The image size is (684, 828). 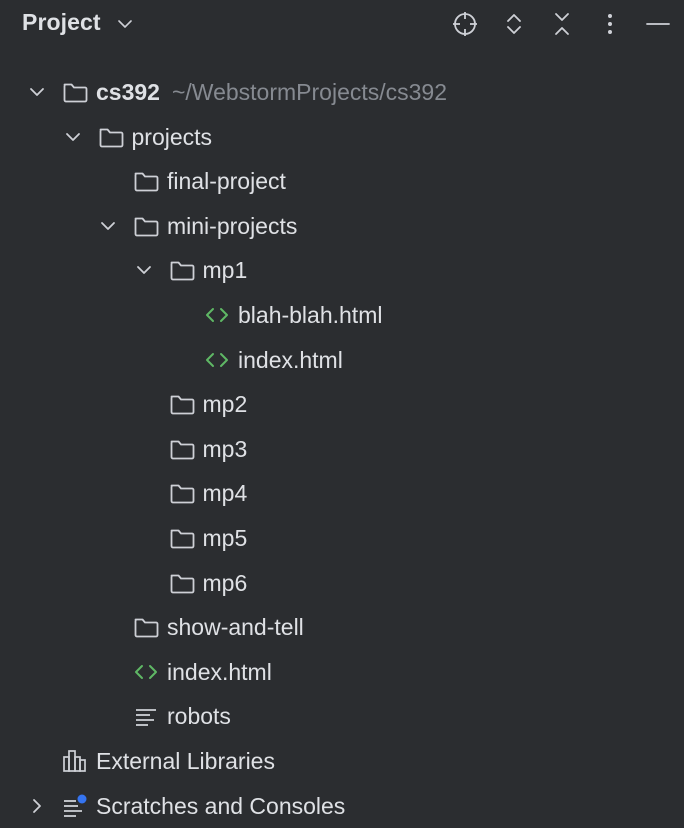 I want to click on more-options-icon, so click(x=610, y=24).